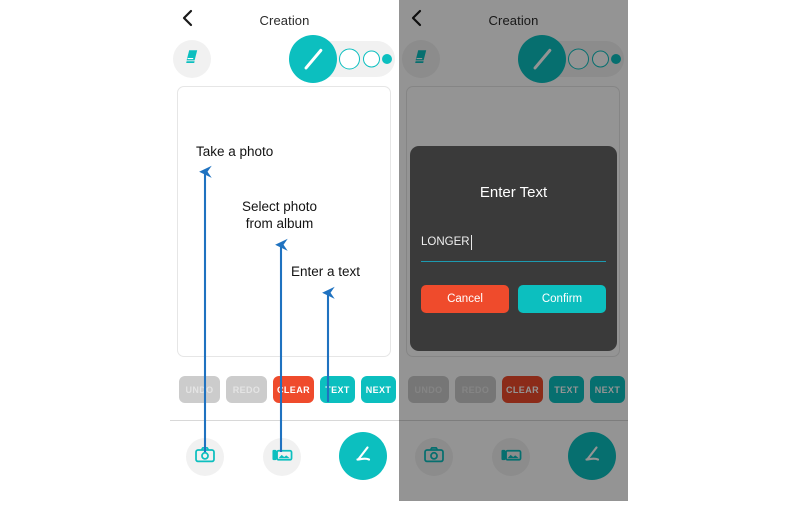  What do you see at coordinates (562, 299) in the screenshot?
I see `confirm-button: Confirm` at bounding box center [562, 299].